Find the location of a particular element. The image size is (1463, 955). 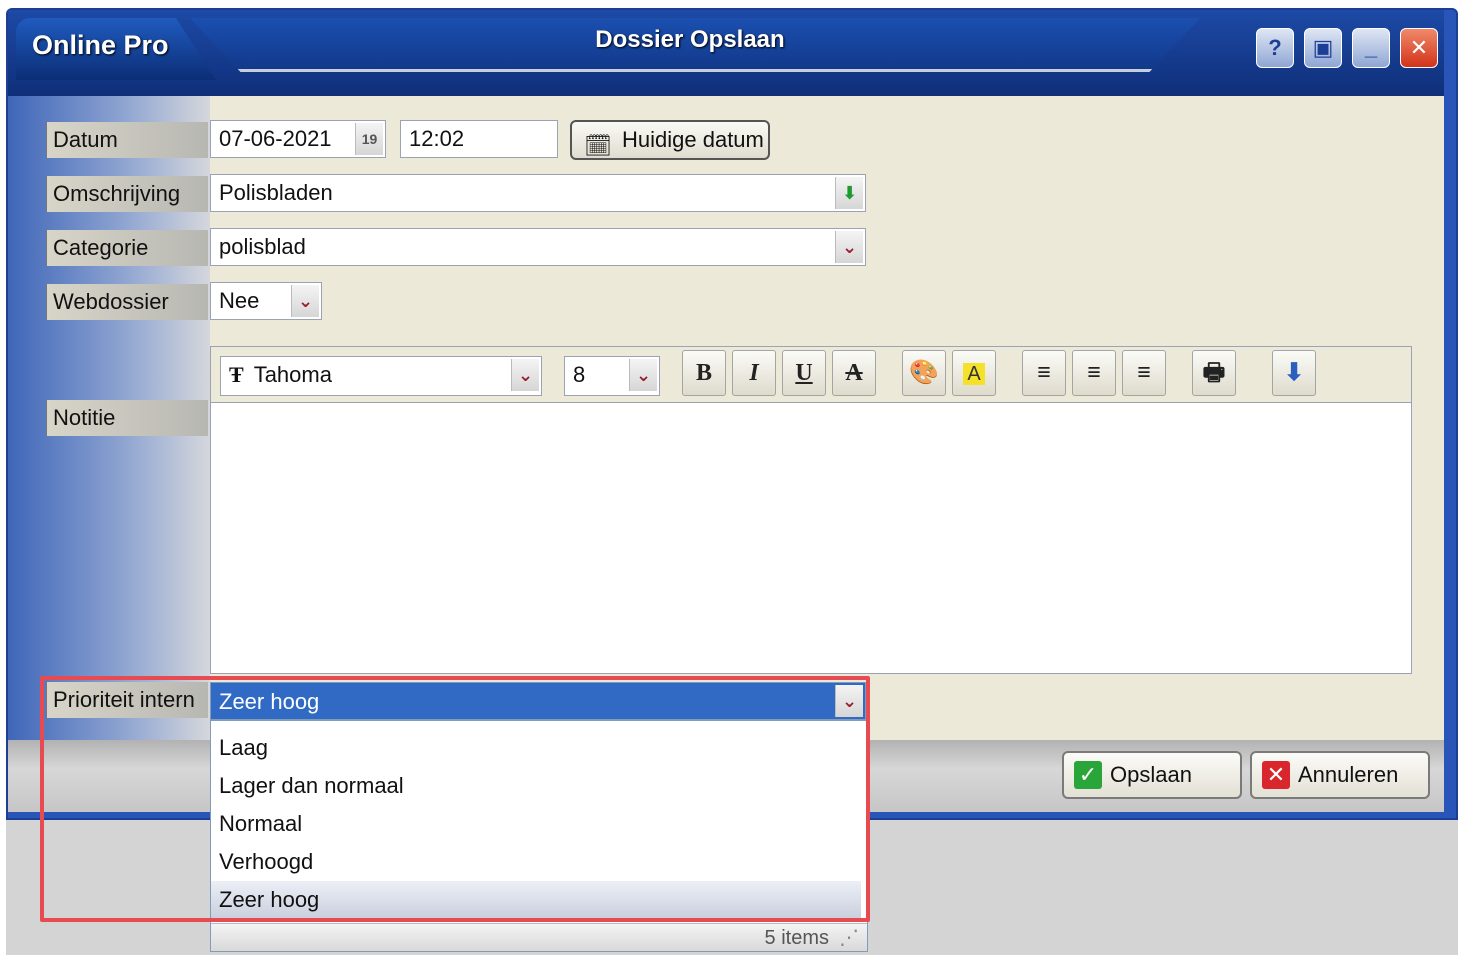

cancel-icon: ✕ is located at coordinates (1276, 775).